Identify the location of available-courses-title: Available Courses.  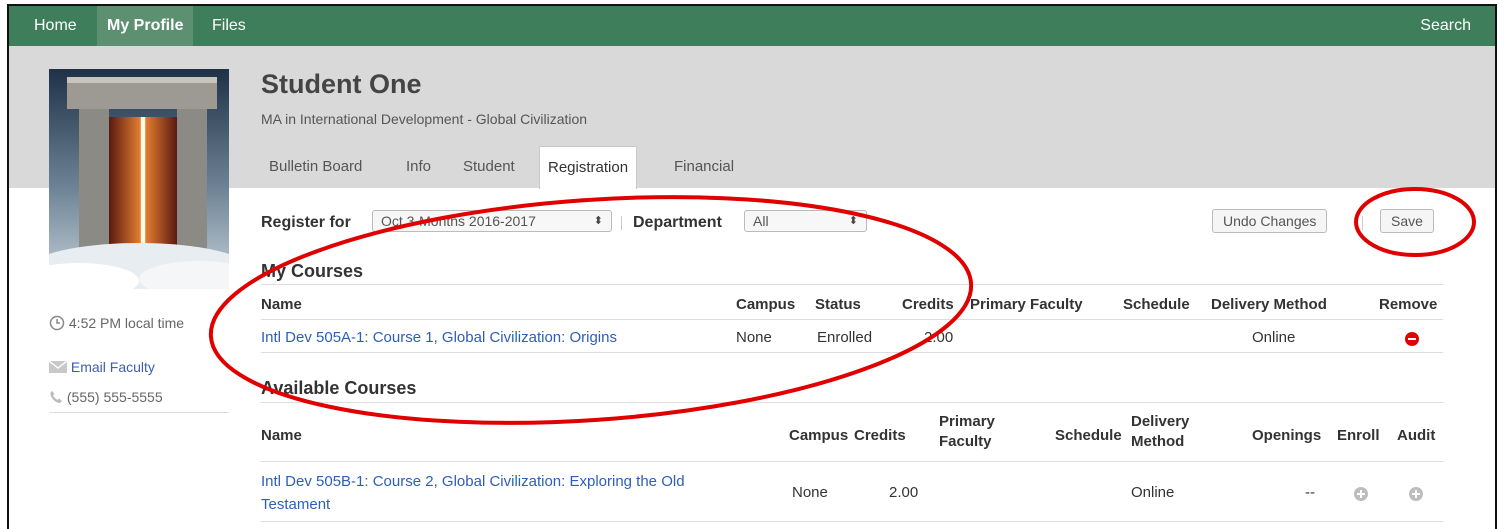
(339, 388).